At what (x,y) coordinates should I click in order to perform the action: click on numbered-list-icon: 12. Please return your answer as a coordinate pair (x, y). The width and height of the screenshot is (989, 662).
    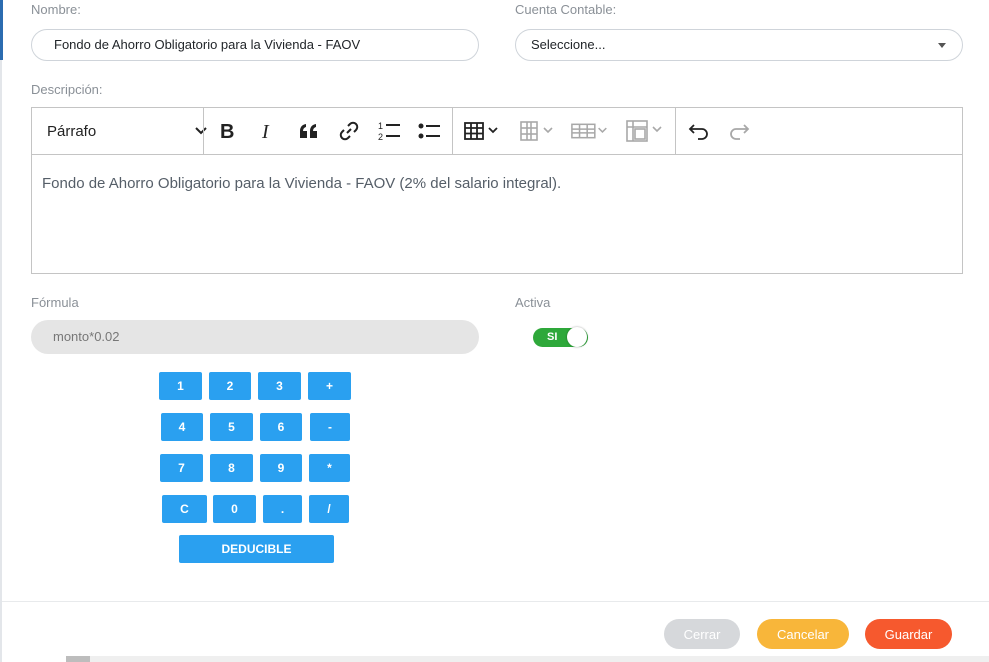
    Looking at the image, I should click on (389, 131).